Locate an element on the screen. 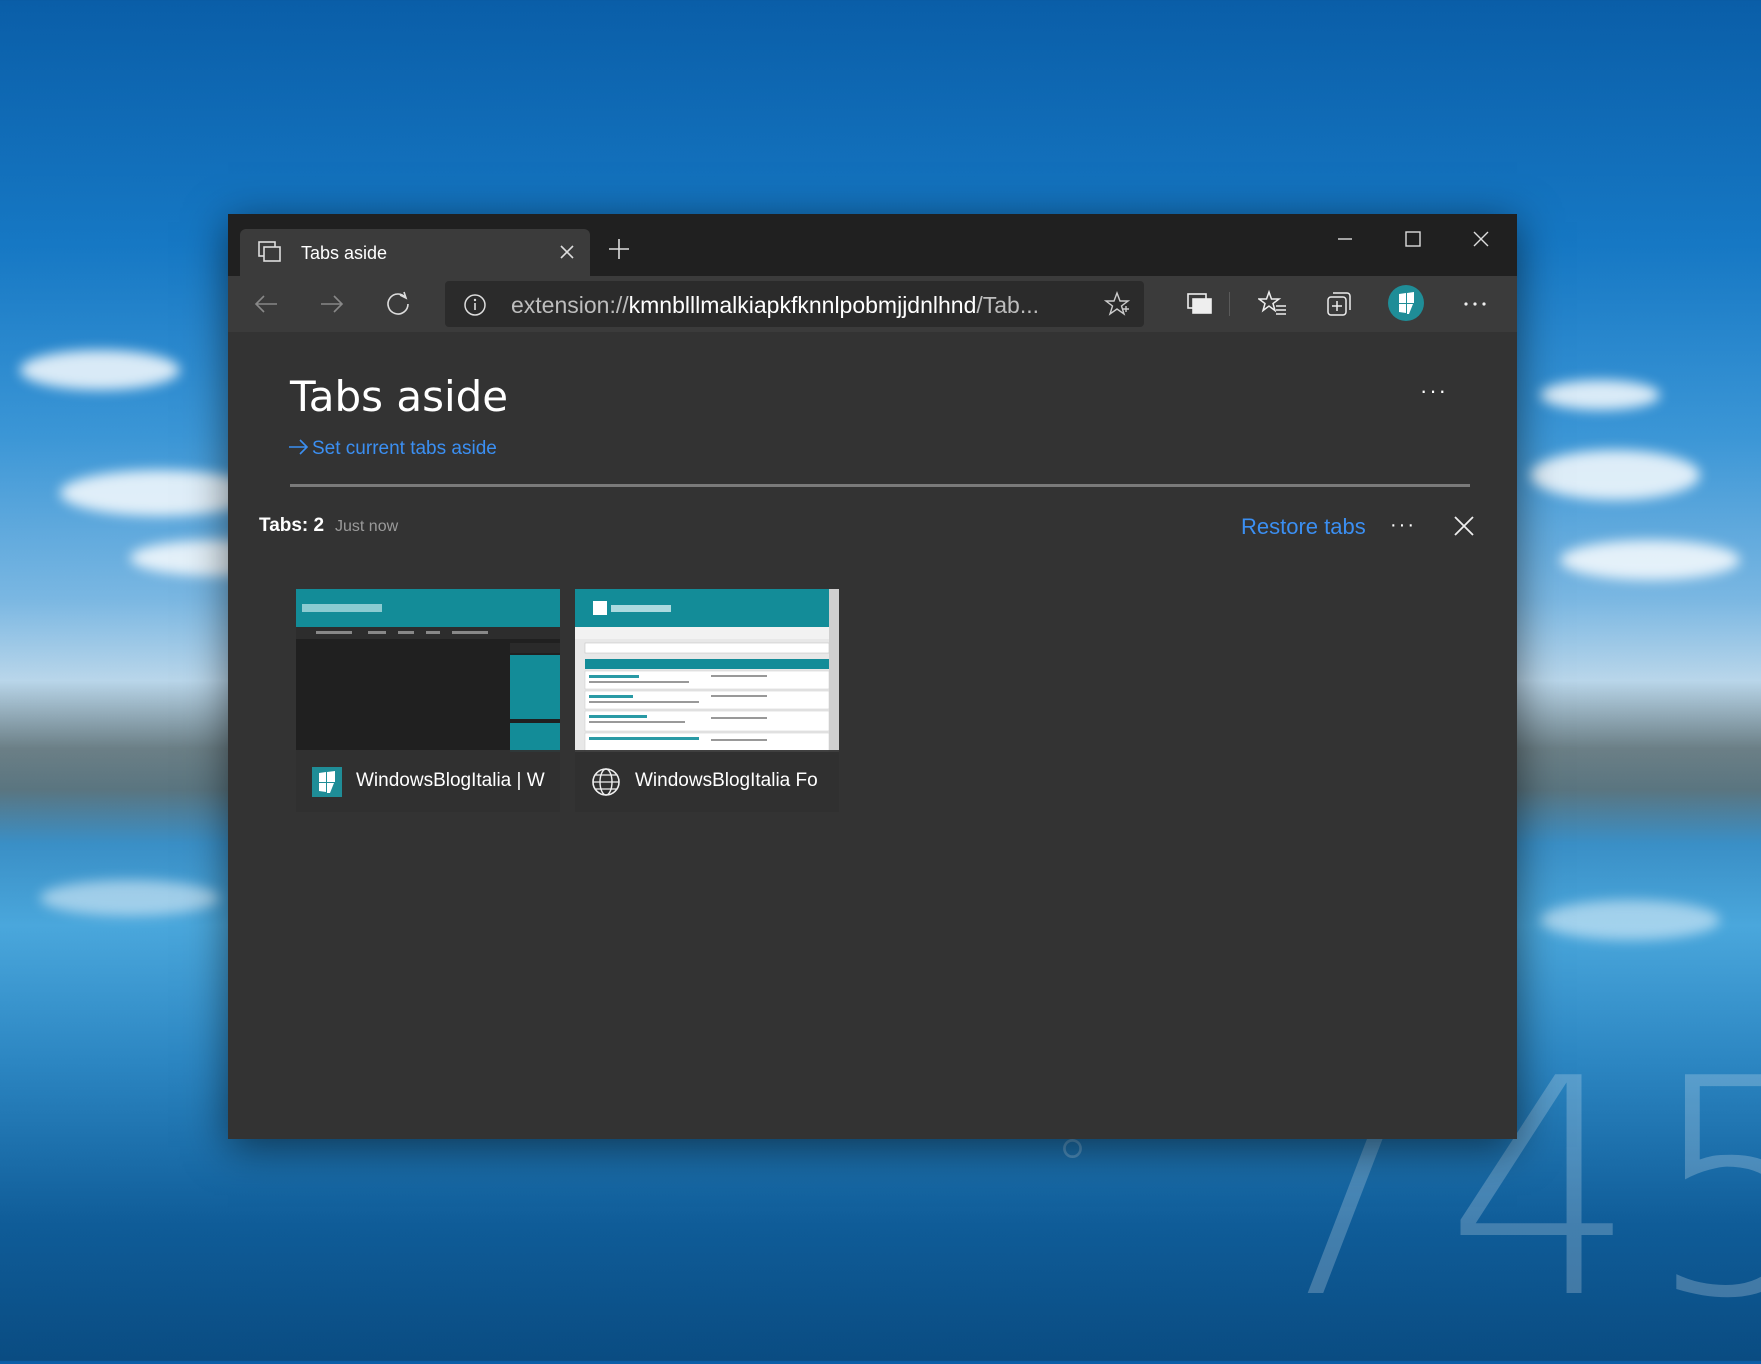  set-tabs-aside-label: Set current tabs aside is located at coordinates (404, 448).